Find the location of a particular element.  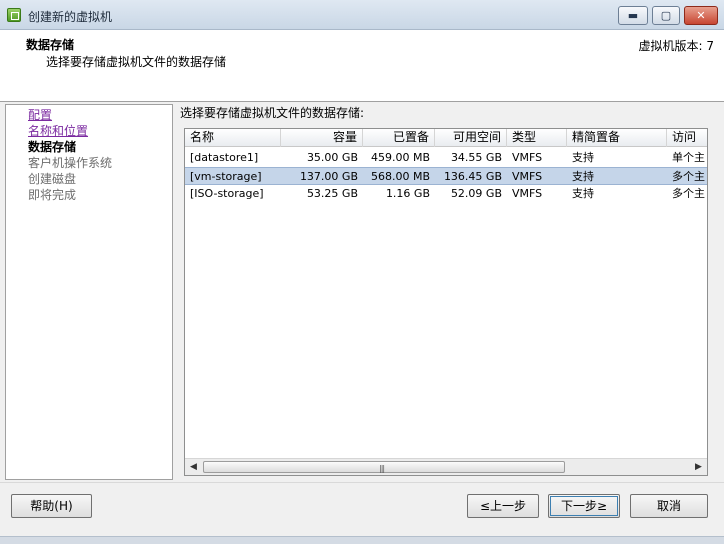

maximize-button: ▢ is located at coordinates (666, 15).